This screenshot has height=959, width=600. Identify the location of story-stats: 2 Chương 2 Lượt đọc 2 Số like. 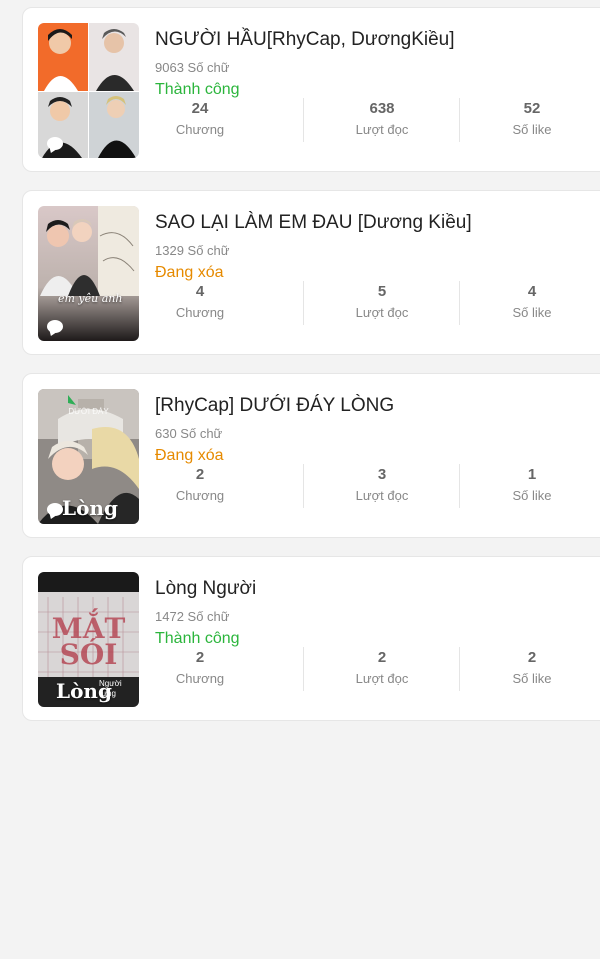
(377, 669).